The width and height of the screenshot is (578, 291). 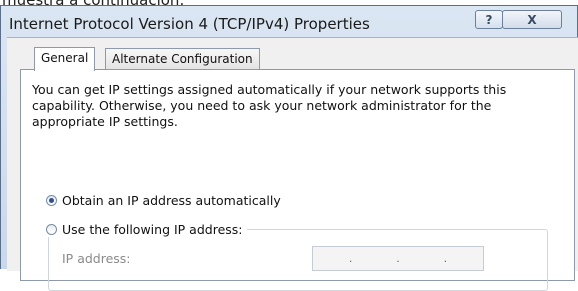 What do you see at coordinates (96, 258) in the screenshot?
I see `ip-address-label: IP address:` at bounding box center [96, 258].